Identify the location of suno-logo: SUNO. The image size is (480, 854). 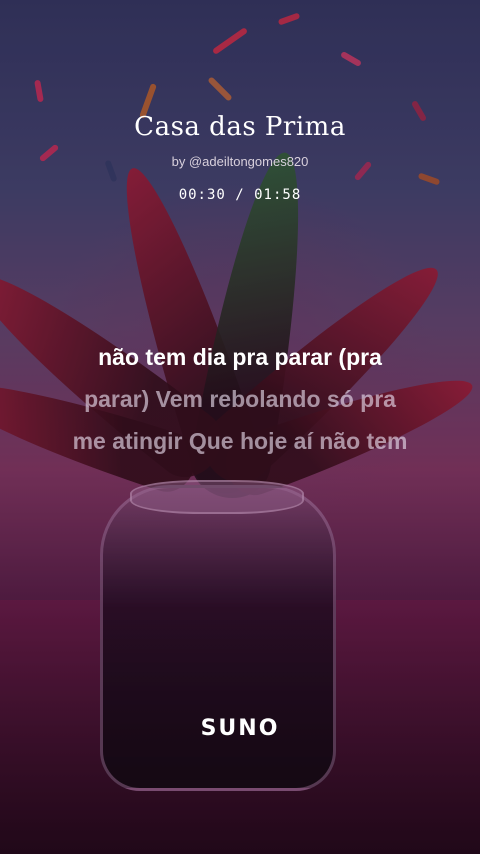
(240, 728).